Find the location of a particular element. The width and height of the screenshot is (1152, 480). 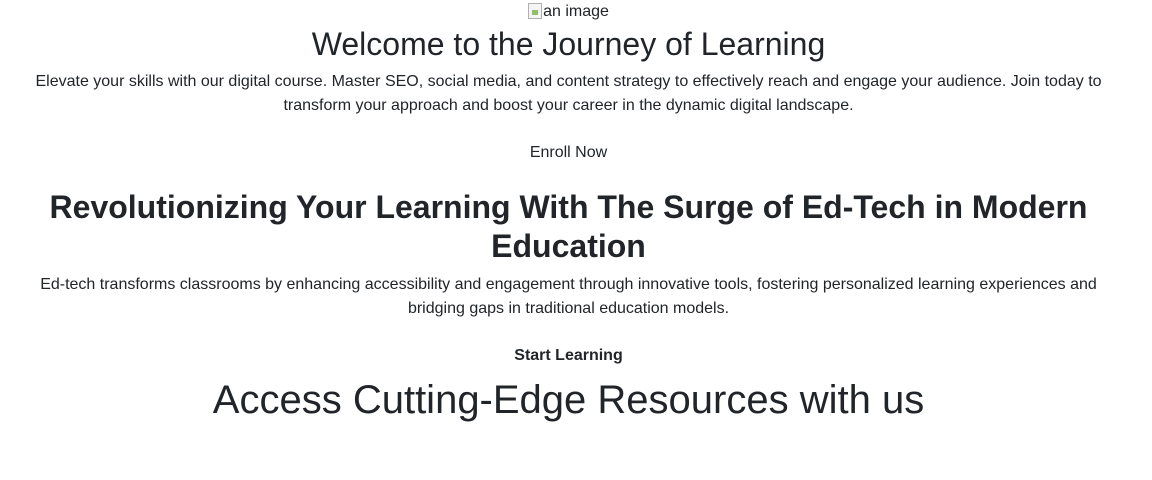

hero-title: Welcome to the Journey of Learning is located at coordinates (568, 44).